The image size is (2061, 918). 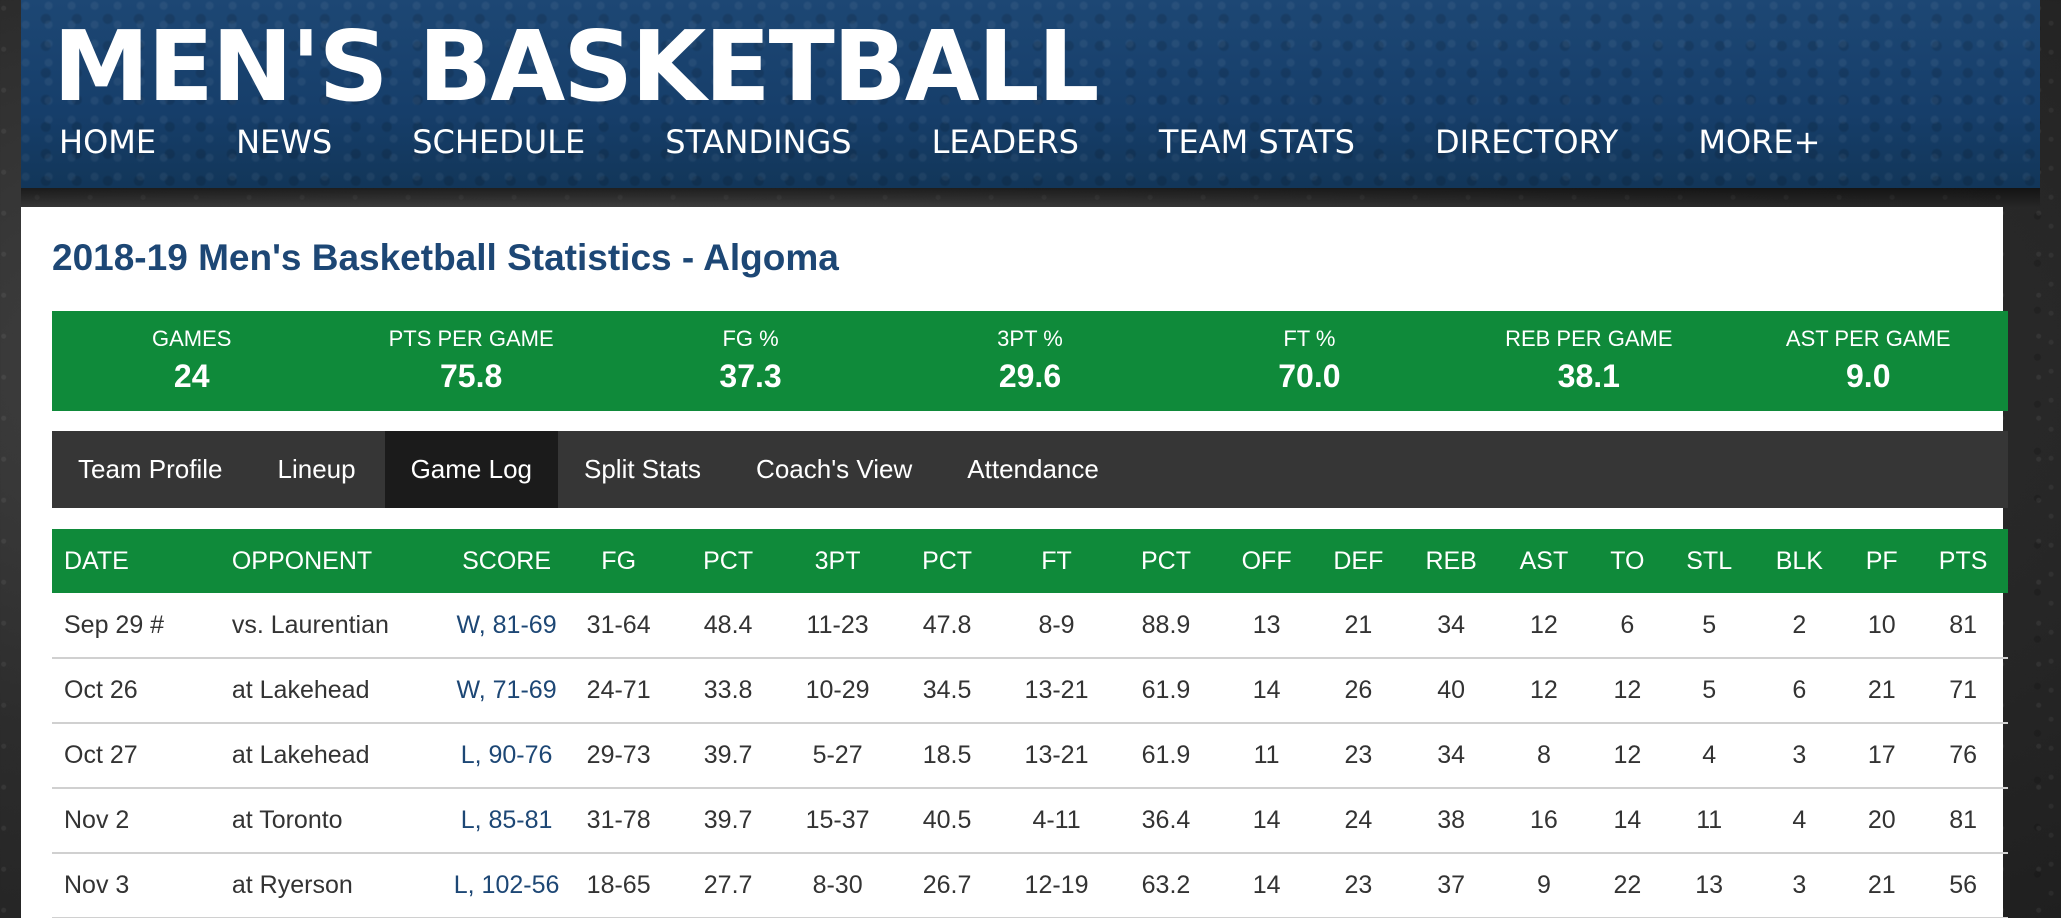 What do you see at coordinates (837, 756) in the screenshot?
I see `cell-3pt: 5-27` at bounding box center [837, 756].